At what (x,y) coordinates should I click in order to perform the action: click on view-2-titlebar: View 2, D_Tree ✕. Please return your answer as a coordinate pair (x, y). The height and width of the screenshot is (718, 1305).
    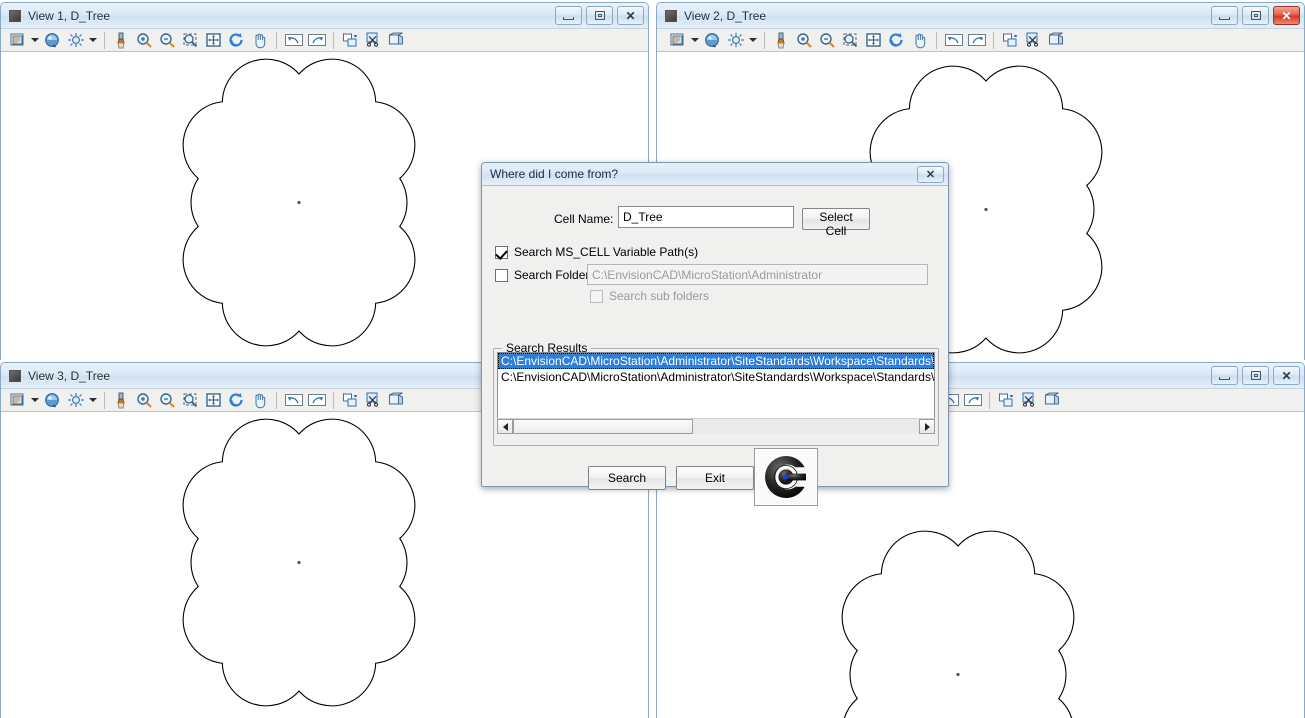
    Looking at the image, I should click on (980, 15).